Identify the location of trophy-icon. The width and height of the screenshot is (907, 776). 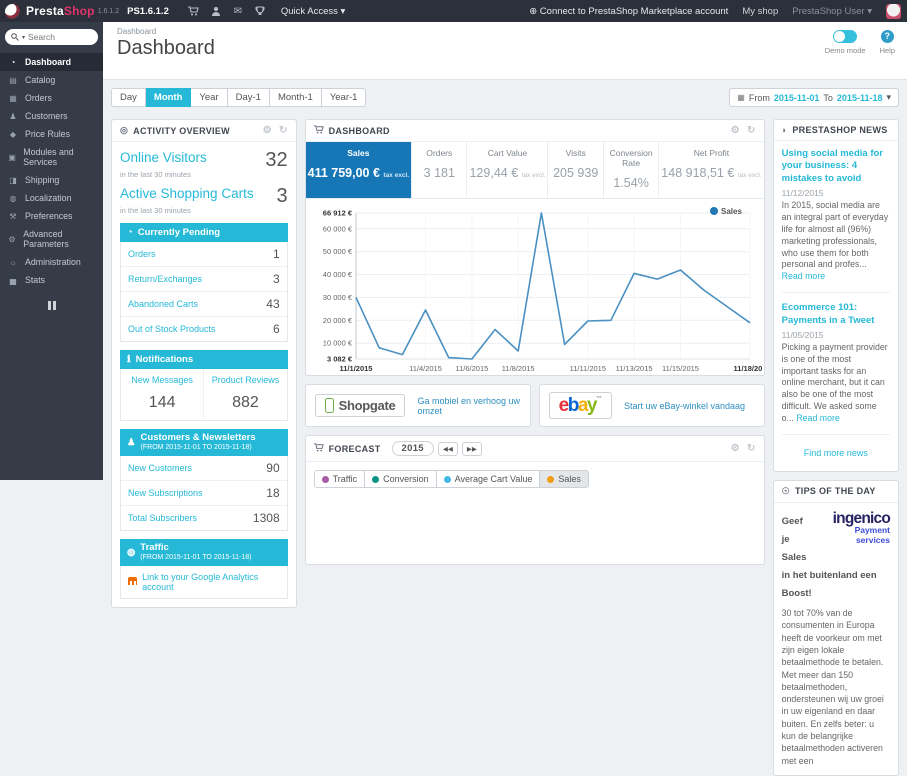
(260, 11).